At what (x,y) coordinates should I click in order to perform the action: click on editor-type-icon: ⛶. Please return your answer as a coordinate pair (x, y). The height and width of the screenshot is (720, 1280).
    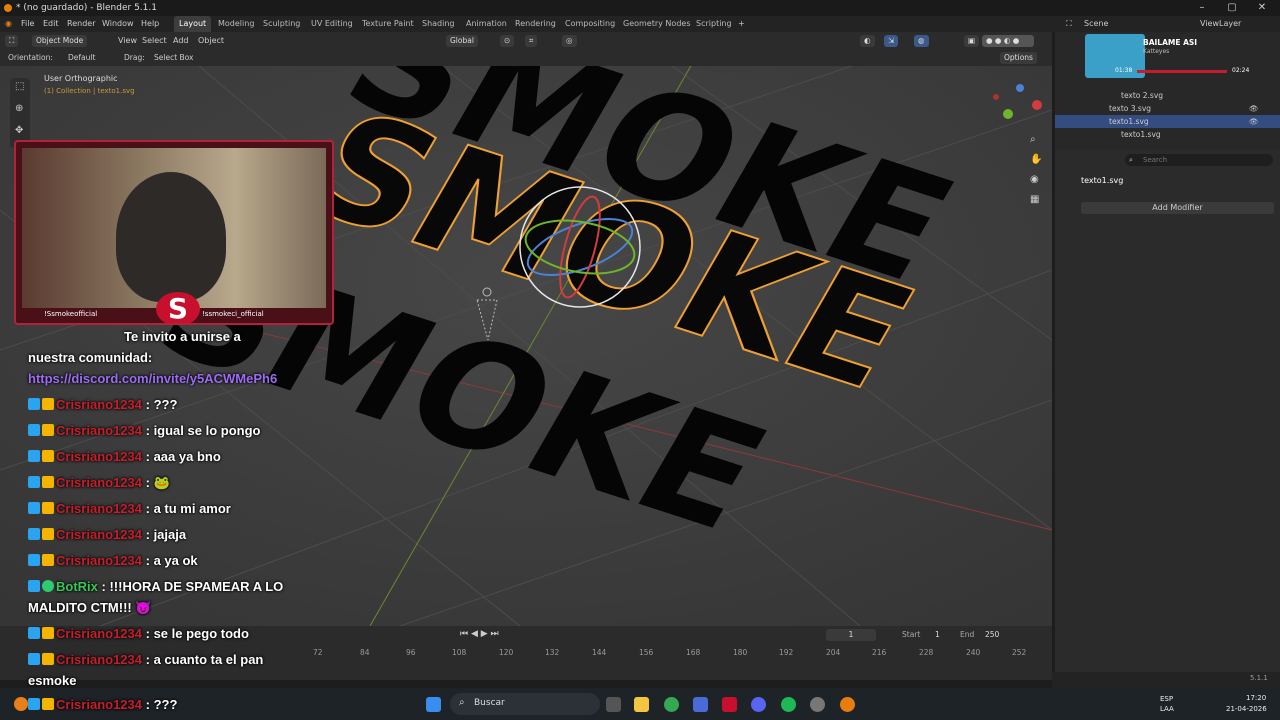
    Looking at the image, I should click on (12, 41).